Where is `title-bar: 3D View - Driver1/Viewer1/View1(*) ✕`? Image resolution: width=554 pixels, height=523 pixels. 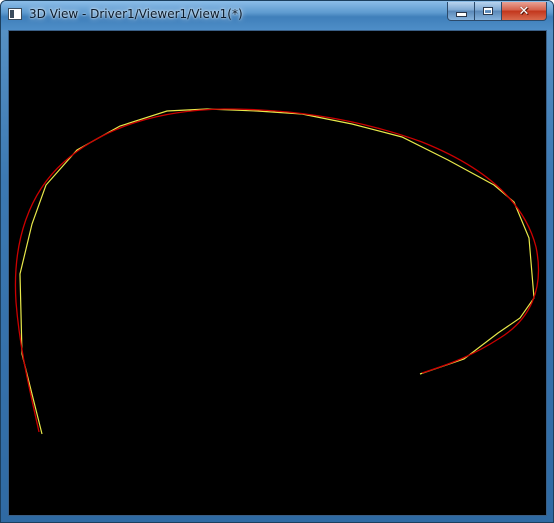 title-bar: 3D View - Driver1/Viewer1/View1(*) ✕ is located at coordinates (277, 15).